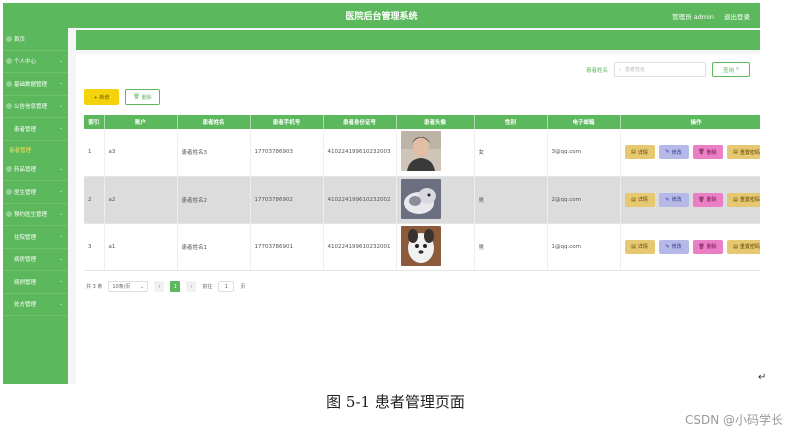 The image size is (791, 434). Describe the element at coordinates (214, 200) in the screenshot. I see `cell-name: 患者姓名2` at that location.